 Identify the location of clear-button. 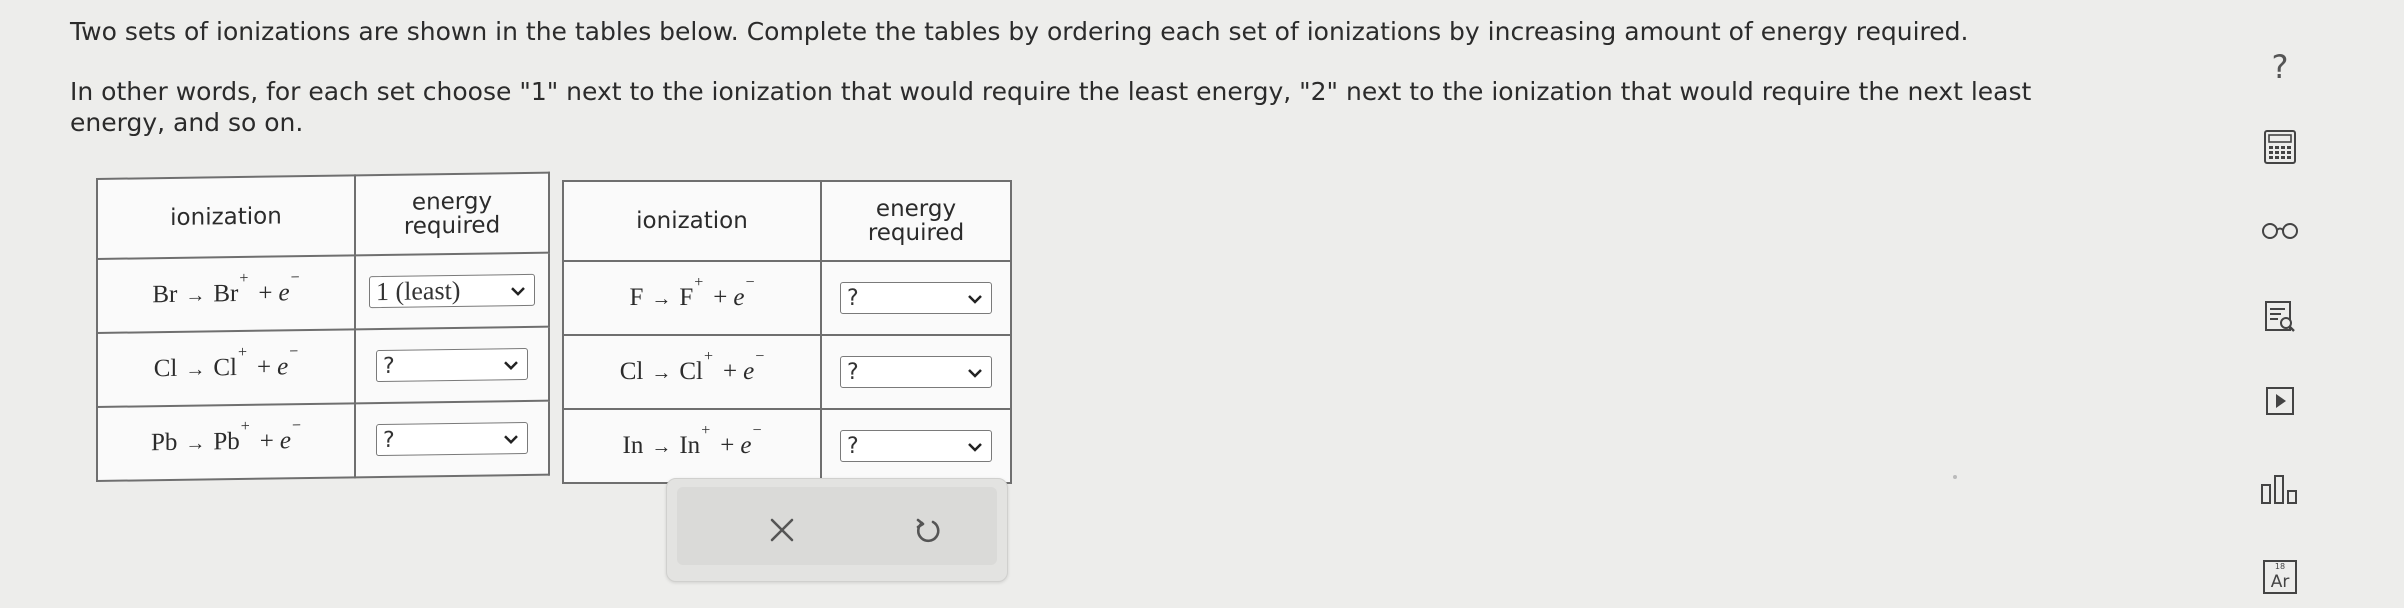
(782, 532).